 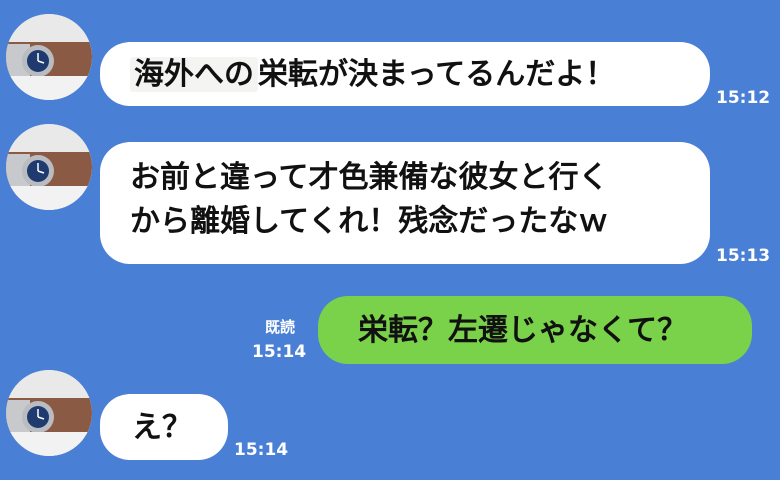 What do you see at coordinates (523, 330) in the screenshot?
I see `message-text: 栄転？左遷じゃなくて？` at bounding box center [523, 330].